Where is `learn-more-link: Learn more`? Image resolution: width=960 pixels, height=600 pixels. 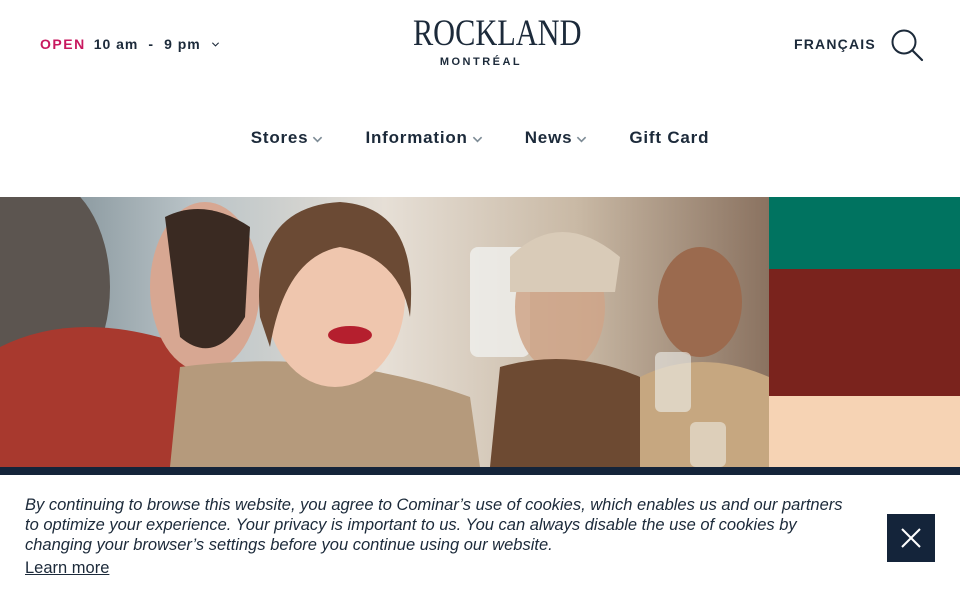
learn-more-link: Learn more is located at coordinates (67, 568).